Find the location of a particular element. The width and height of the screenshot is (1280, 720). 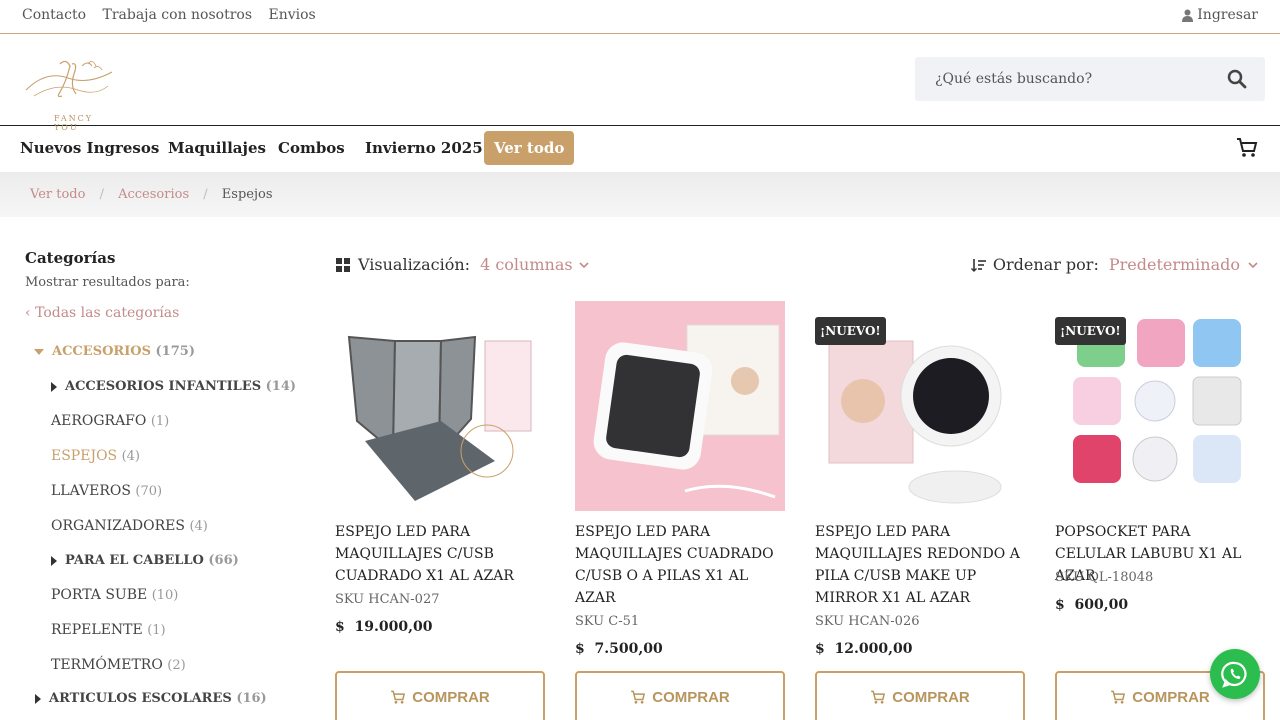

search-icon is located at coordinates (1237, 79).